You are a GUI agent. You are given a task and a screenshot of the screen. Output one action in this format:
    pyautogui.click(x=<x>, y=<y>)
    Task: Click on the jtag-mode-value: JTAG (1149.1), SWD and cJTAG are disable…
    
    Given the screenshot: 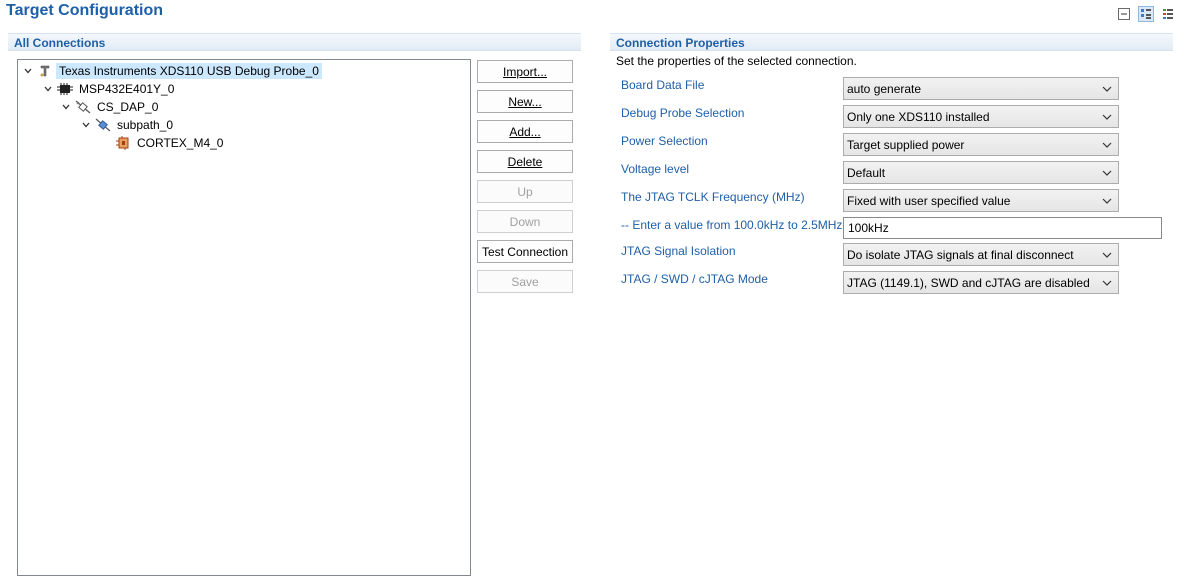 What is the action you would take?
    pyautogui.click(x=968, y=282)
    